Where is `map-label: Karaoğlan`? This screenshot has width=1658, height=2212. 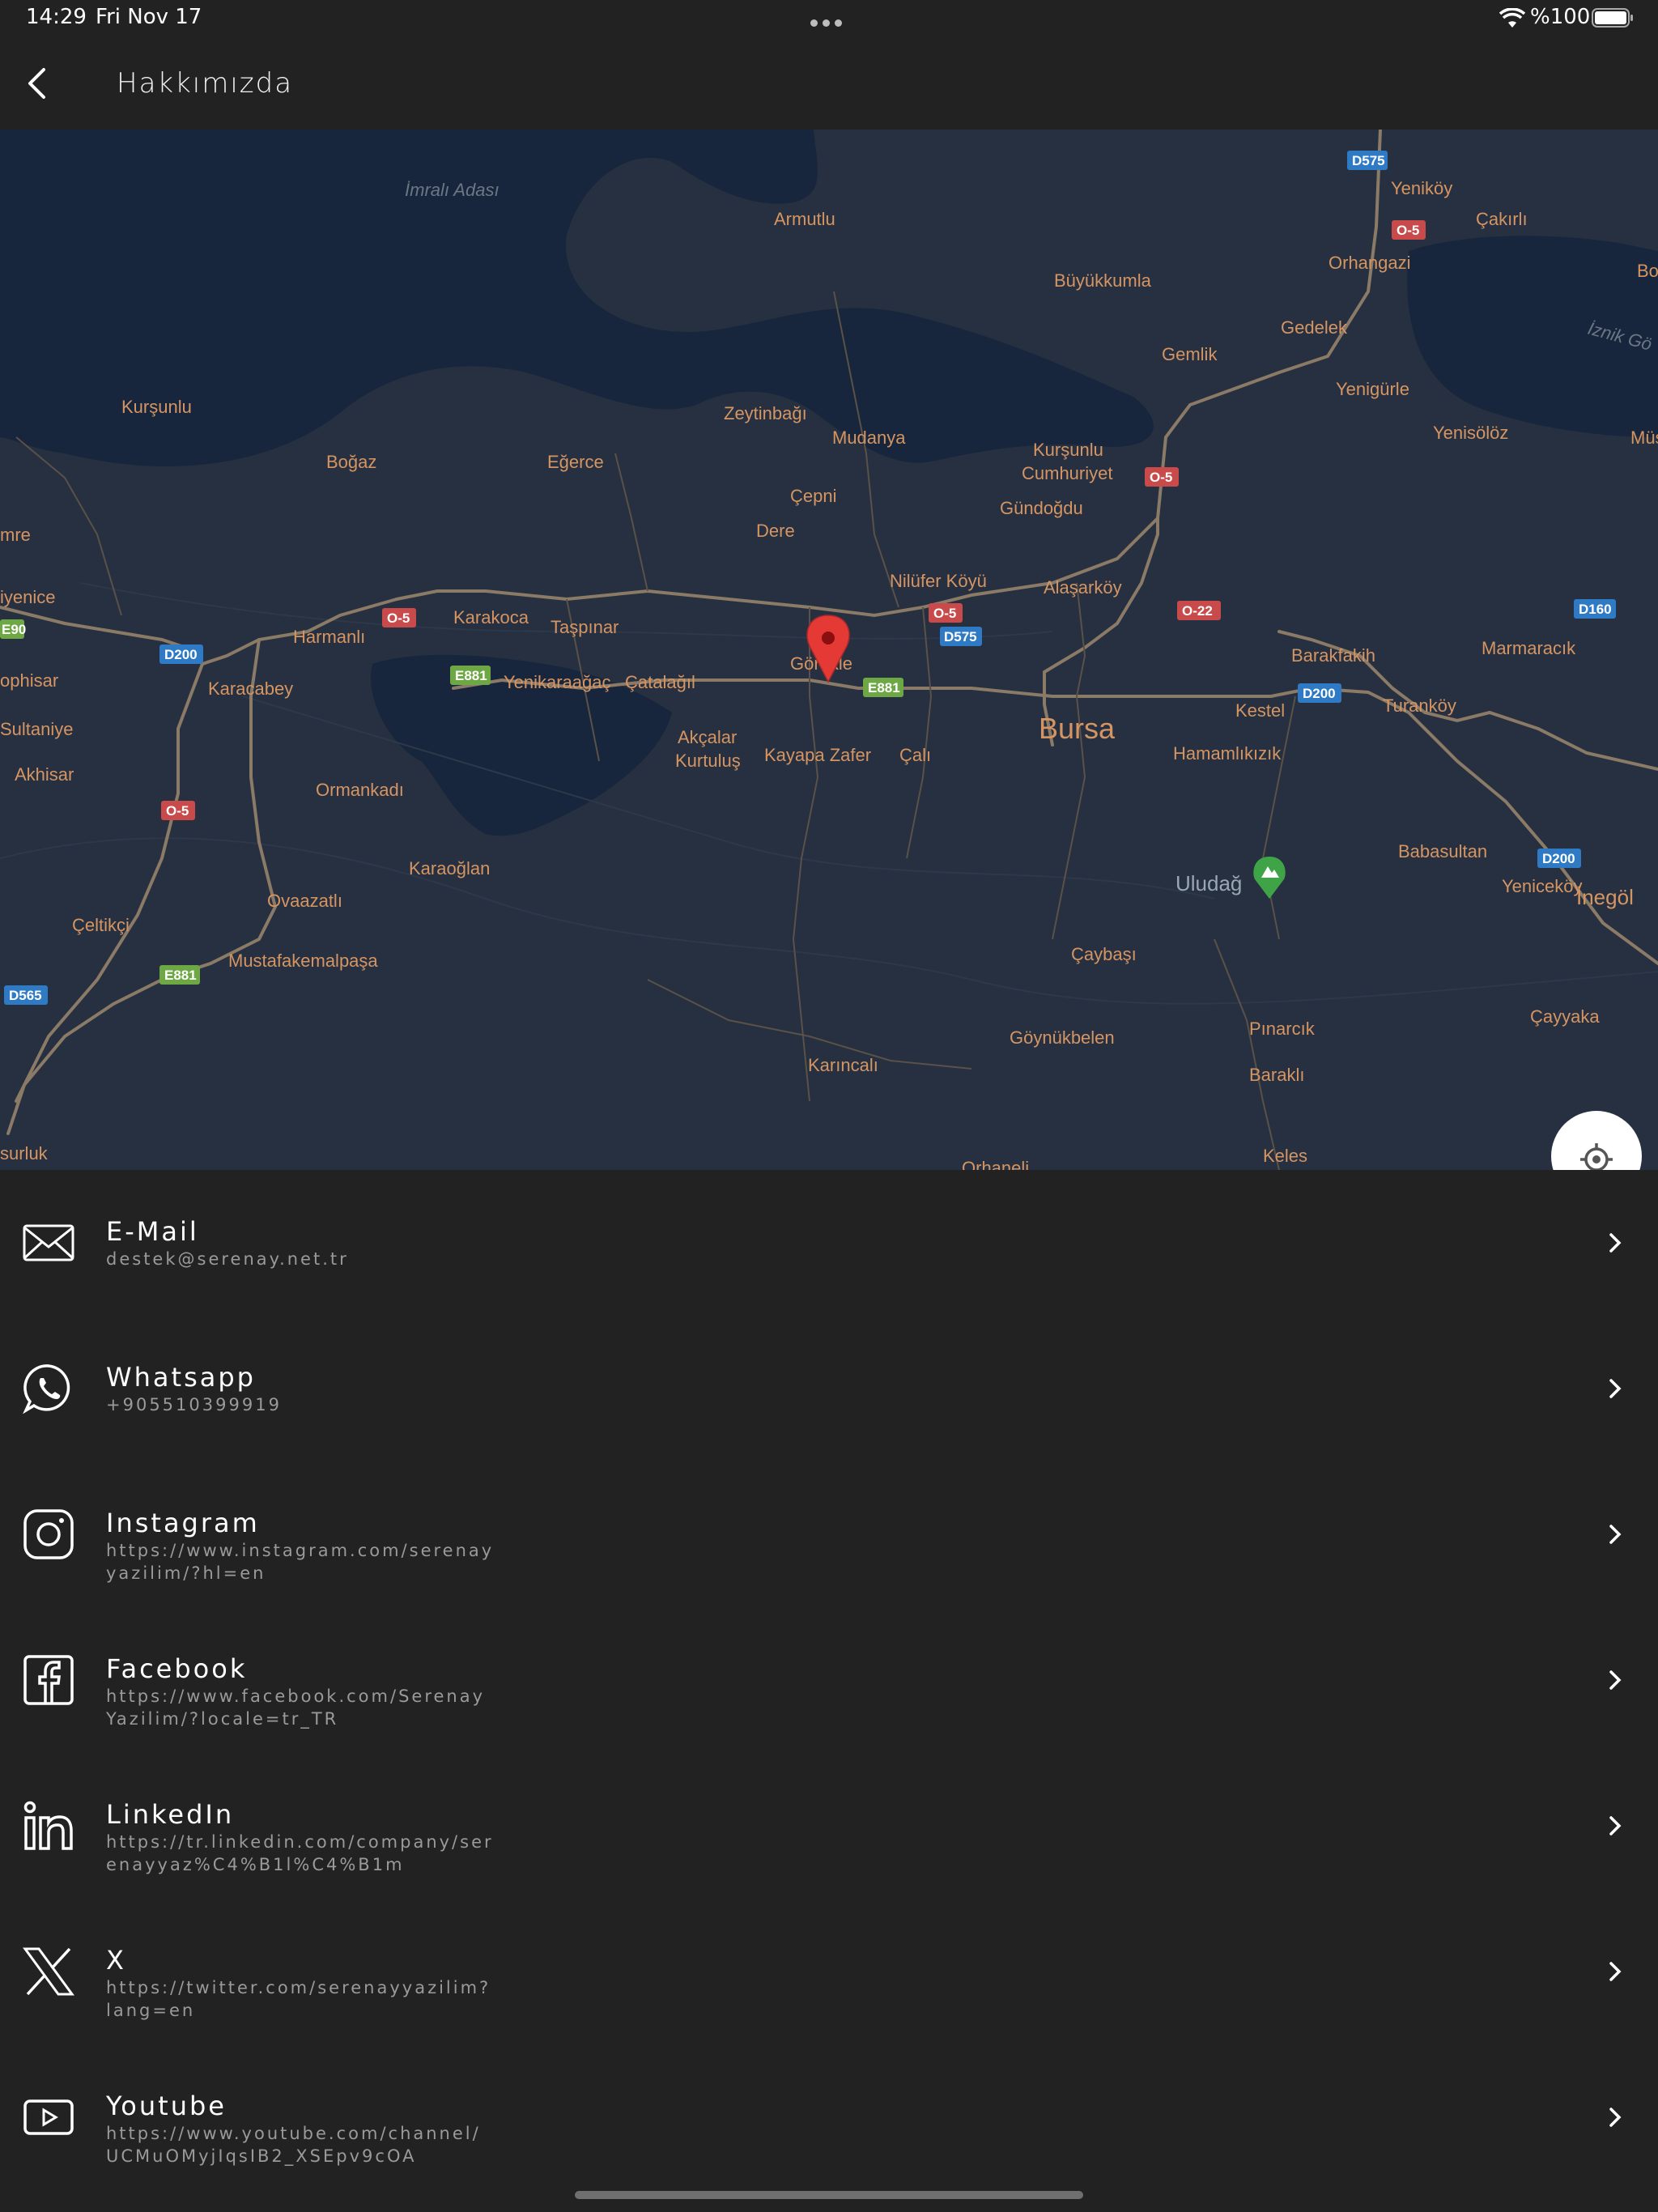
map-label: Karaoğlan is located at coordinates (449, 868).